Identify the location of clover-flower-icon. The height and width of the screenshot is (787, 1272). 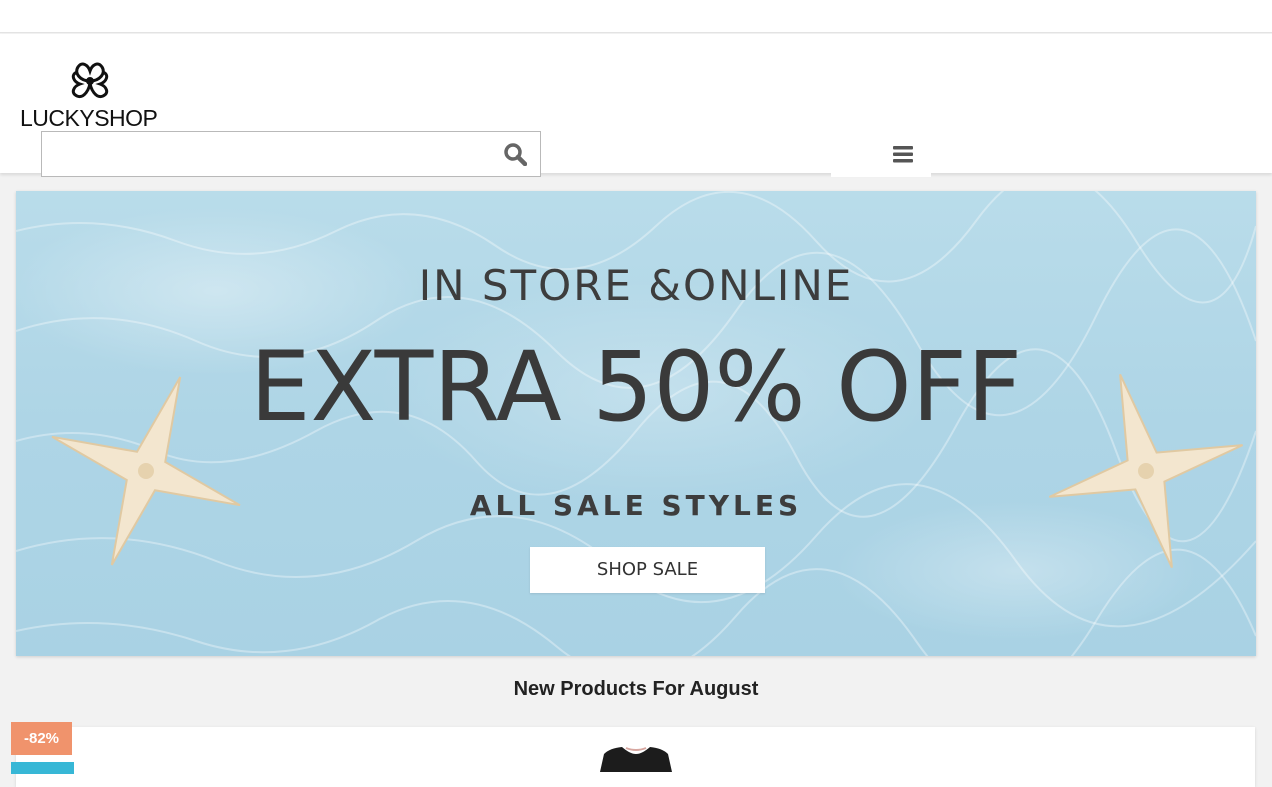
(90, 80).